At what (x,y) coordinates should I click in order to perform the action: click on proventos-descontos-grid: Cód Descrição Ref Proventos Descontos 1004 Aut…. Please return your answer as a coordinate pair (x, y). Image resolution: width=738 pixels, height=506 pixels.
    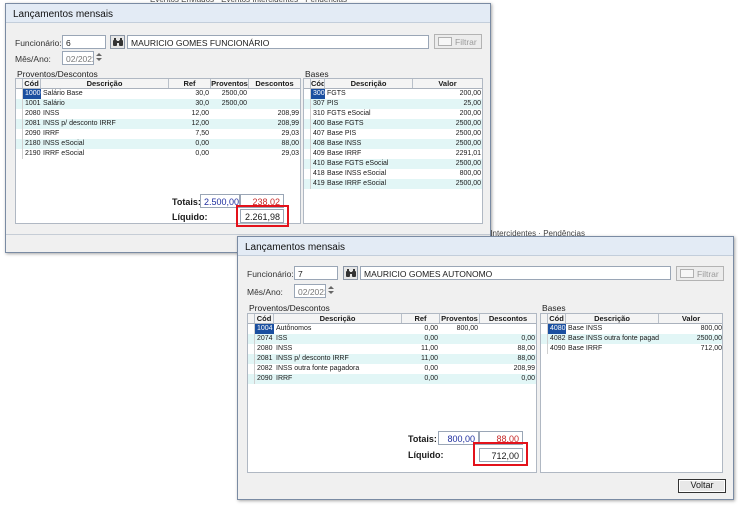
    Looking at the image, I should click on (392, 349).